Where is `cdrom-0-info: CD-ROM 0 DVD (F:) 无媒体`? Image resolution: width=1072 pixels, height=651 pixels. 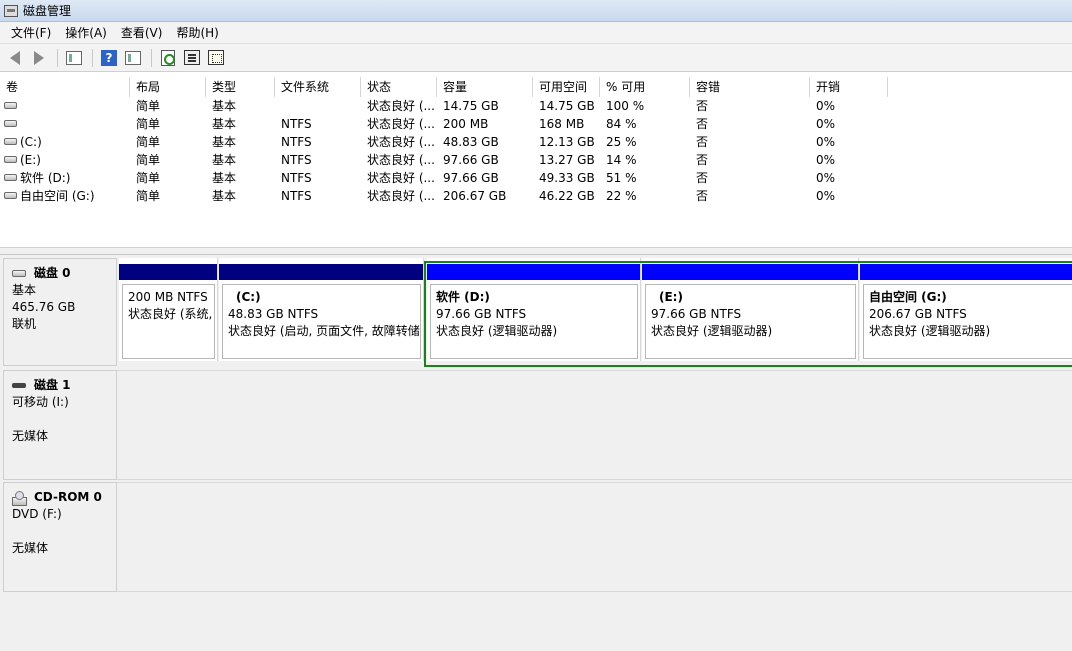 cdrom-0-info: CD-ROM 0 DVD (F:) 无媒体 is located at coordinates (60, 537).